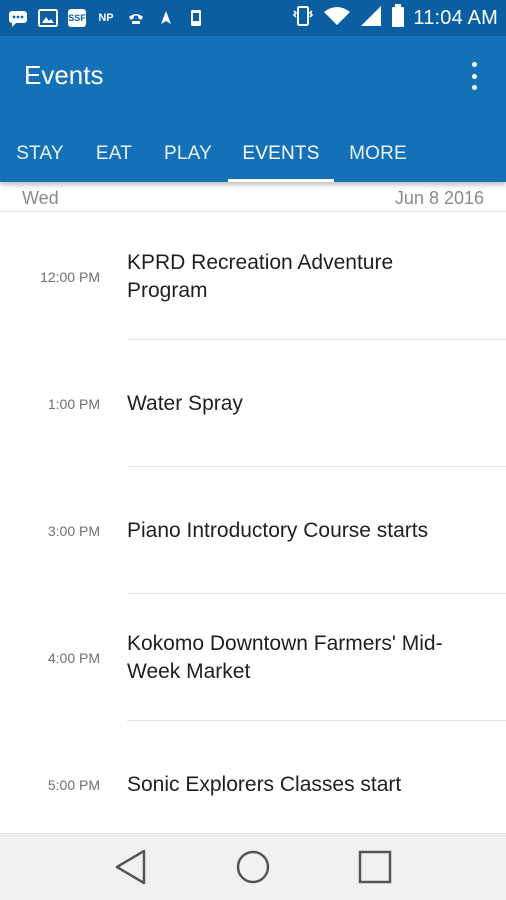 The height and width of the screenshot is (900, 506). What do you see at coordinates (185, 403) in the screenshot?
I see `event-title: Water Spray` at bounding box center [185, 403].